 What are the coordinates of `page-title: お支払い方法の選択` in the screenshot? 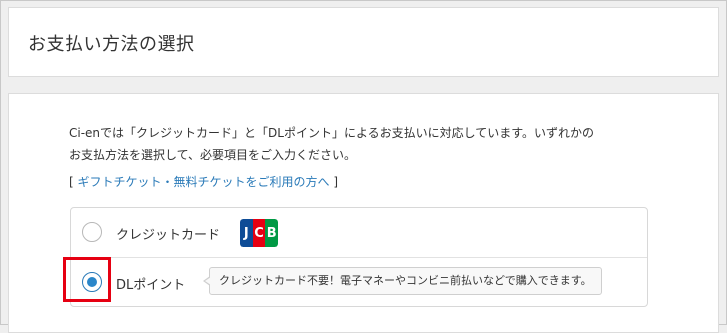 It's located at (111, 44).